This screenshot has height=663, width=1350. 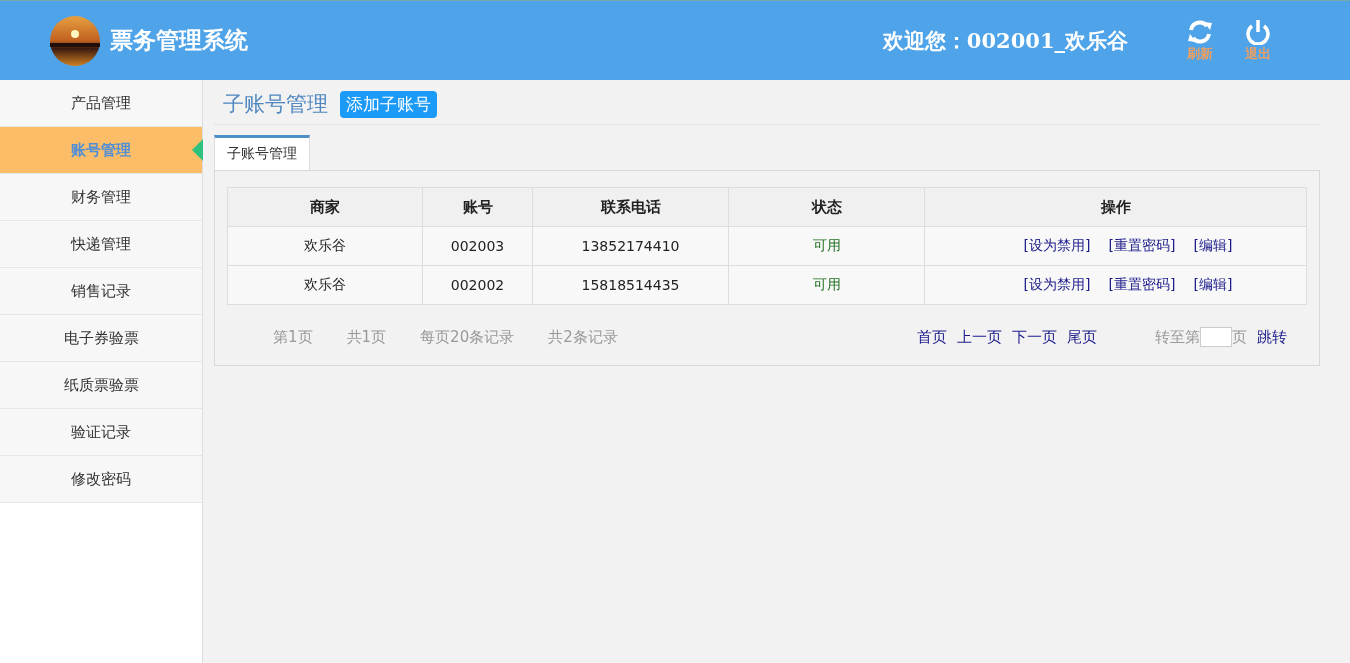 What do you see at coordinates (467, 337) in the screenshot?
I see `page-info: 每页20条记录` at bounding box center [467, 337].